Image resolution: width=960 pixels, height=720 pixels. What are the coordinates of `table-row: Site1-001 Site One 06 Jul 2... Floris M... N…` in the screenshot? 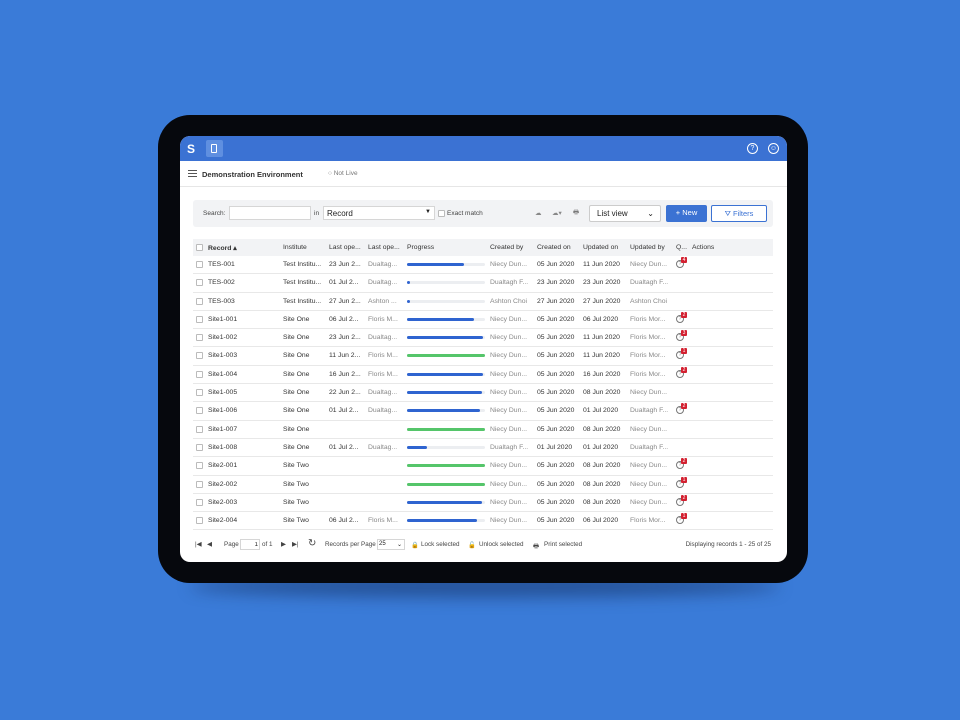 It's located at (483, 320).